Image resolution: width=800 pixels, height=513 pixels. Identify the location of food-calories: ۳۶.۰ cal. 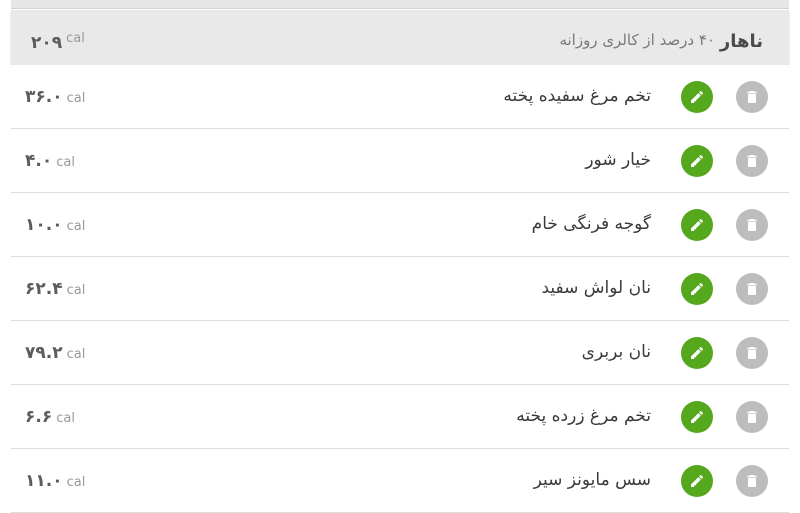
(55, 97).